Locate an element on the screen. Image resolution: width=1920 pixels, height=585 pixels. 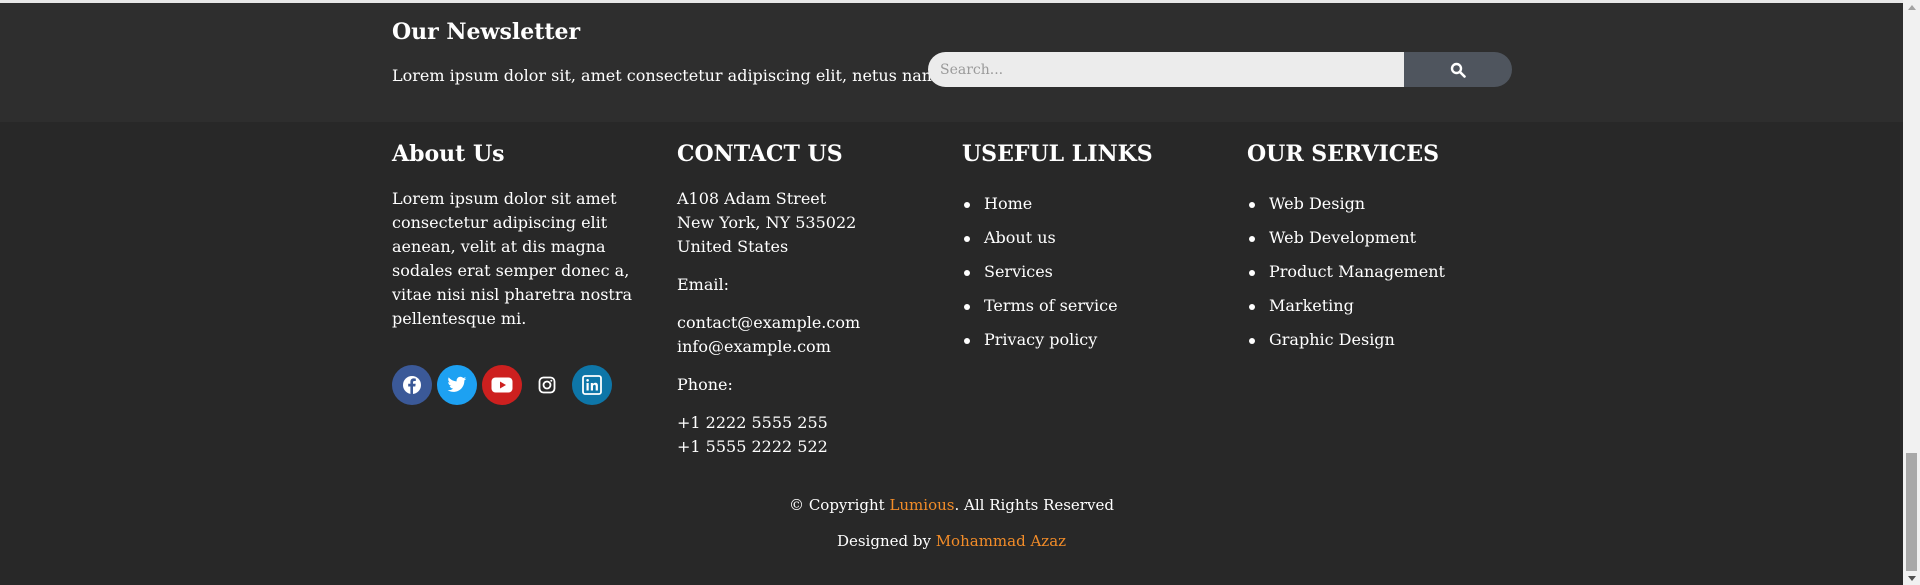
phone-label: Phone: is located at coordinates (705, 384).